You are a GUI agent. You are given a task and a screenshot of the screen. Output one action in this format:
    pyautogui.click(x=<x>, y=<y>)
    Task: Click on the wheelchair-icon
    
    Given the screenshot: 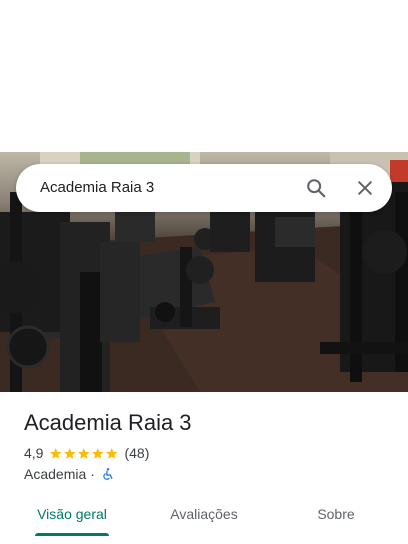 What is the action you would take?
    pyautogui.click(x=108, y=474)
    